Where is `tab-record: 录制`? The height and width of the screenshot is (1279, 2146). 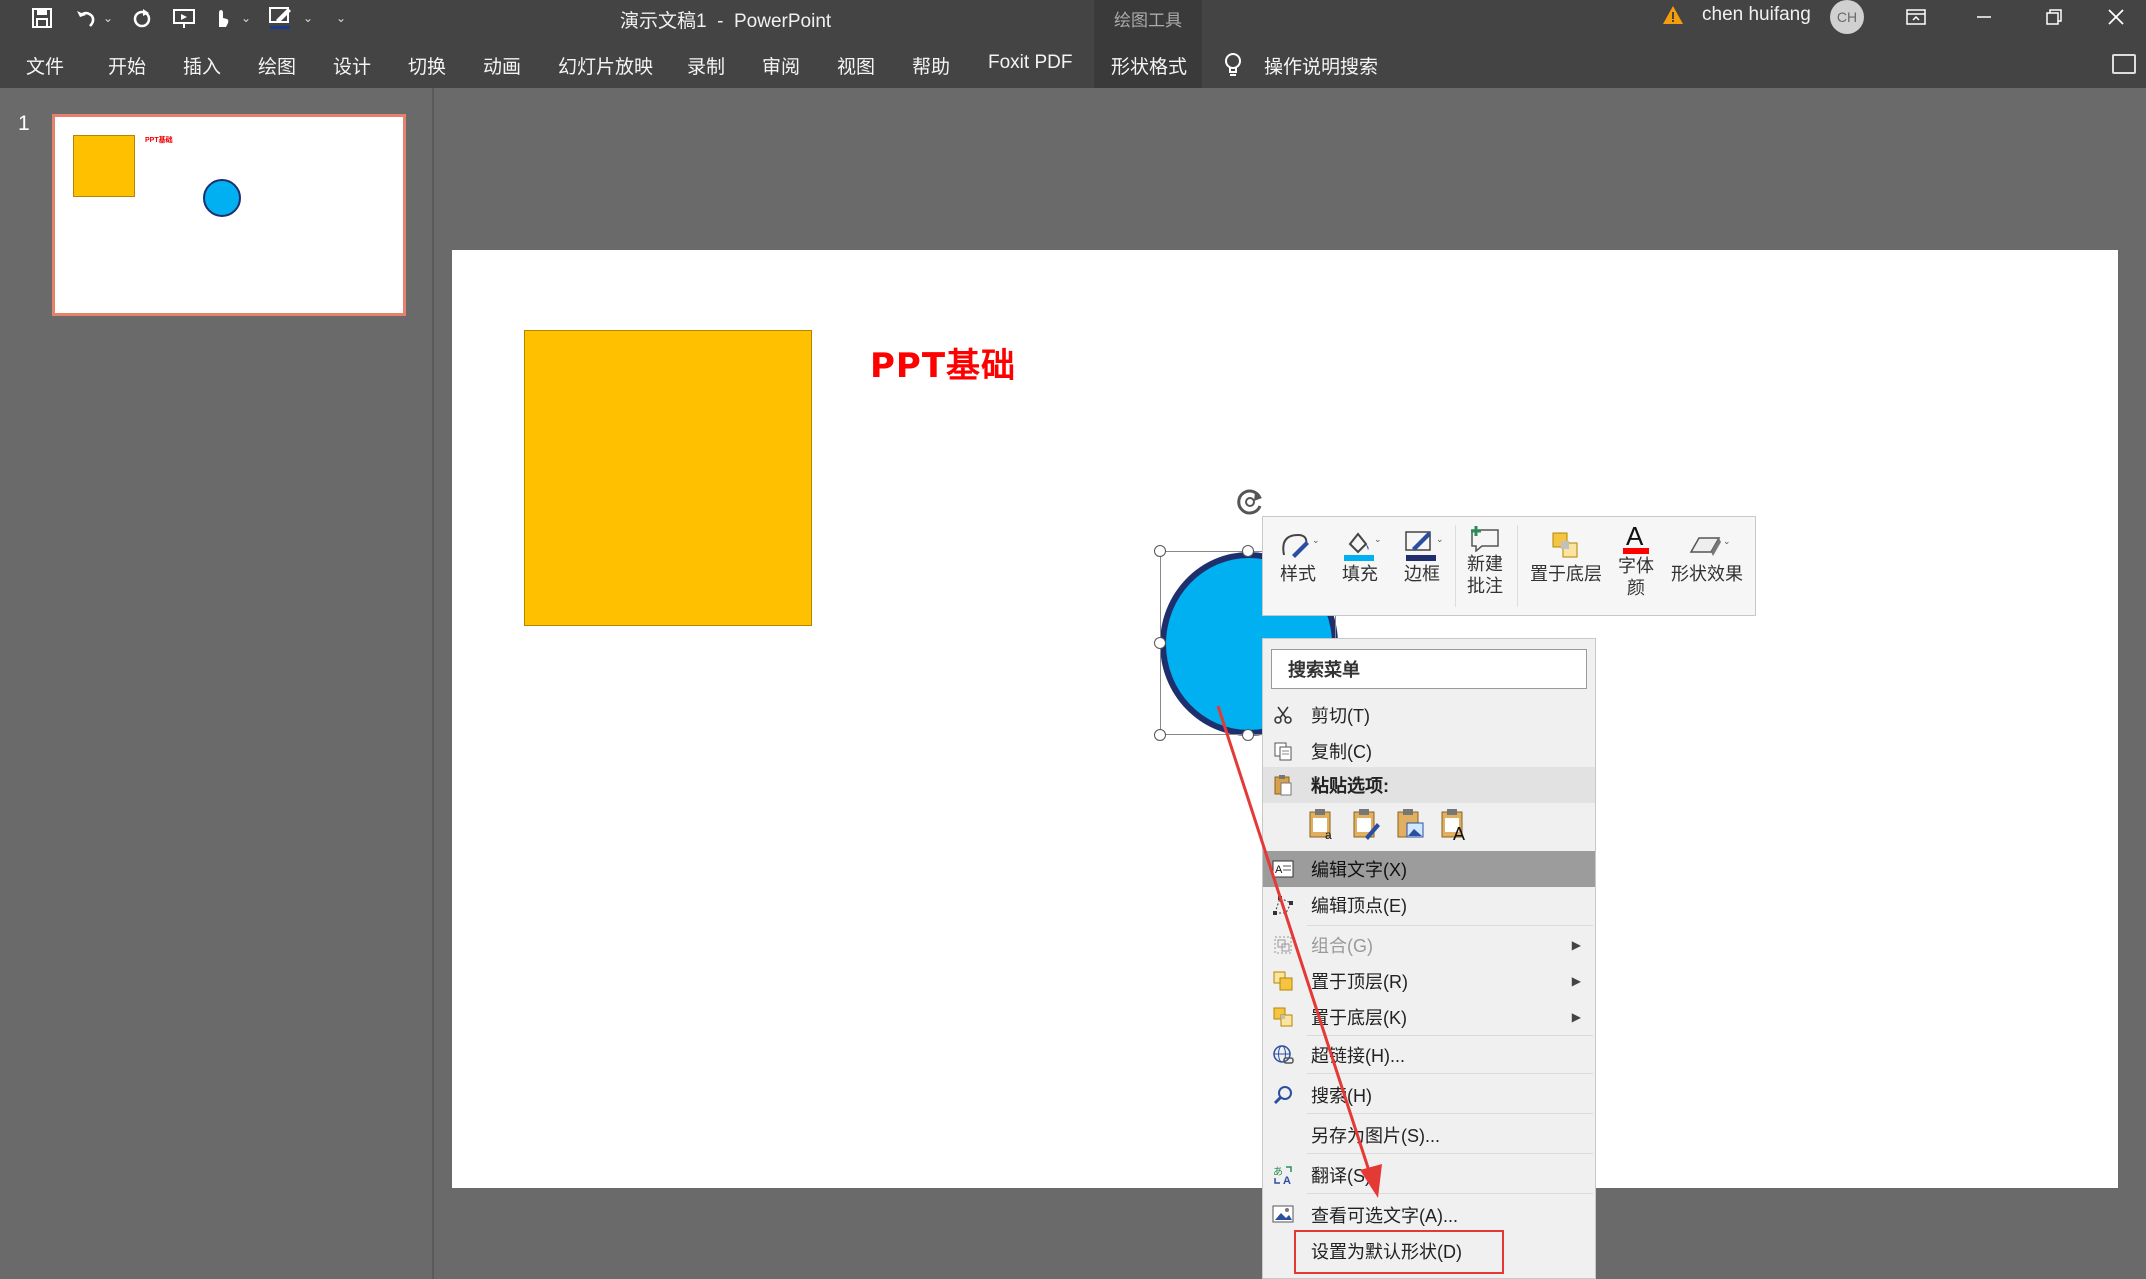 tab-record: 录制 is located at coordinates (706, 65).